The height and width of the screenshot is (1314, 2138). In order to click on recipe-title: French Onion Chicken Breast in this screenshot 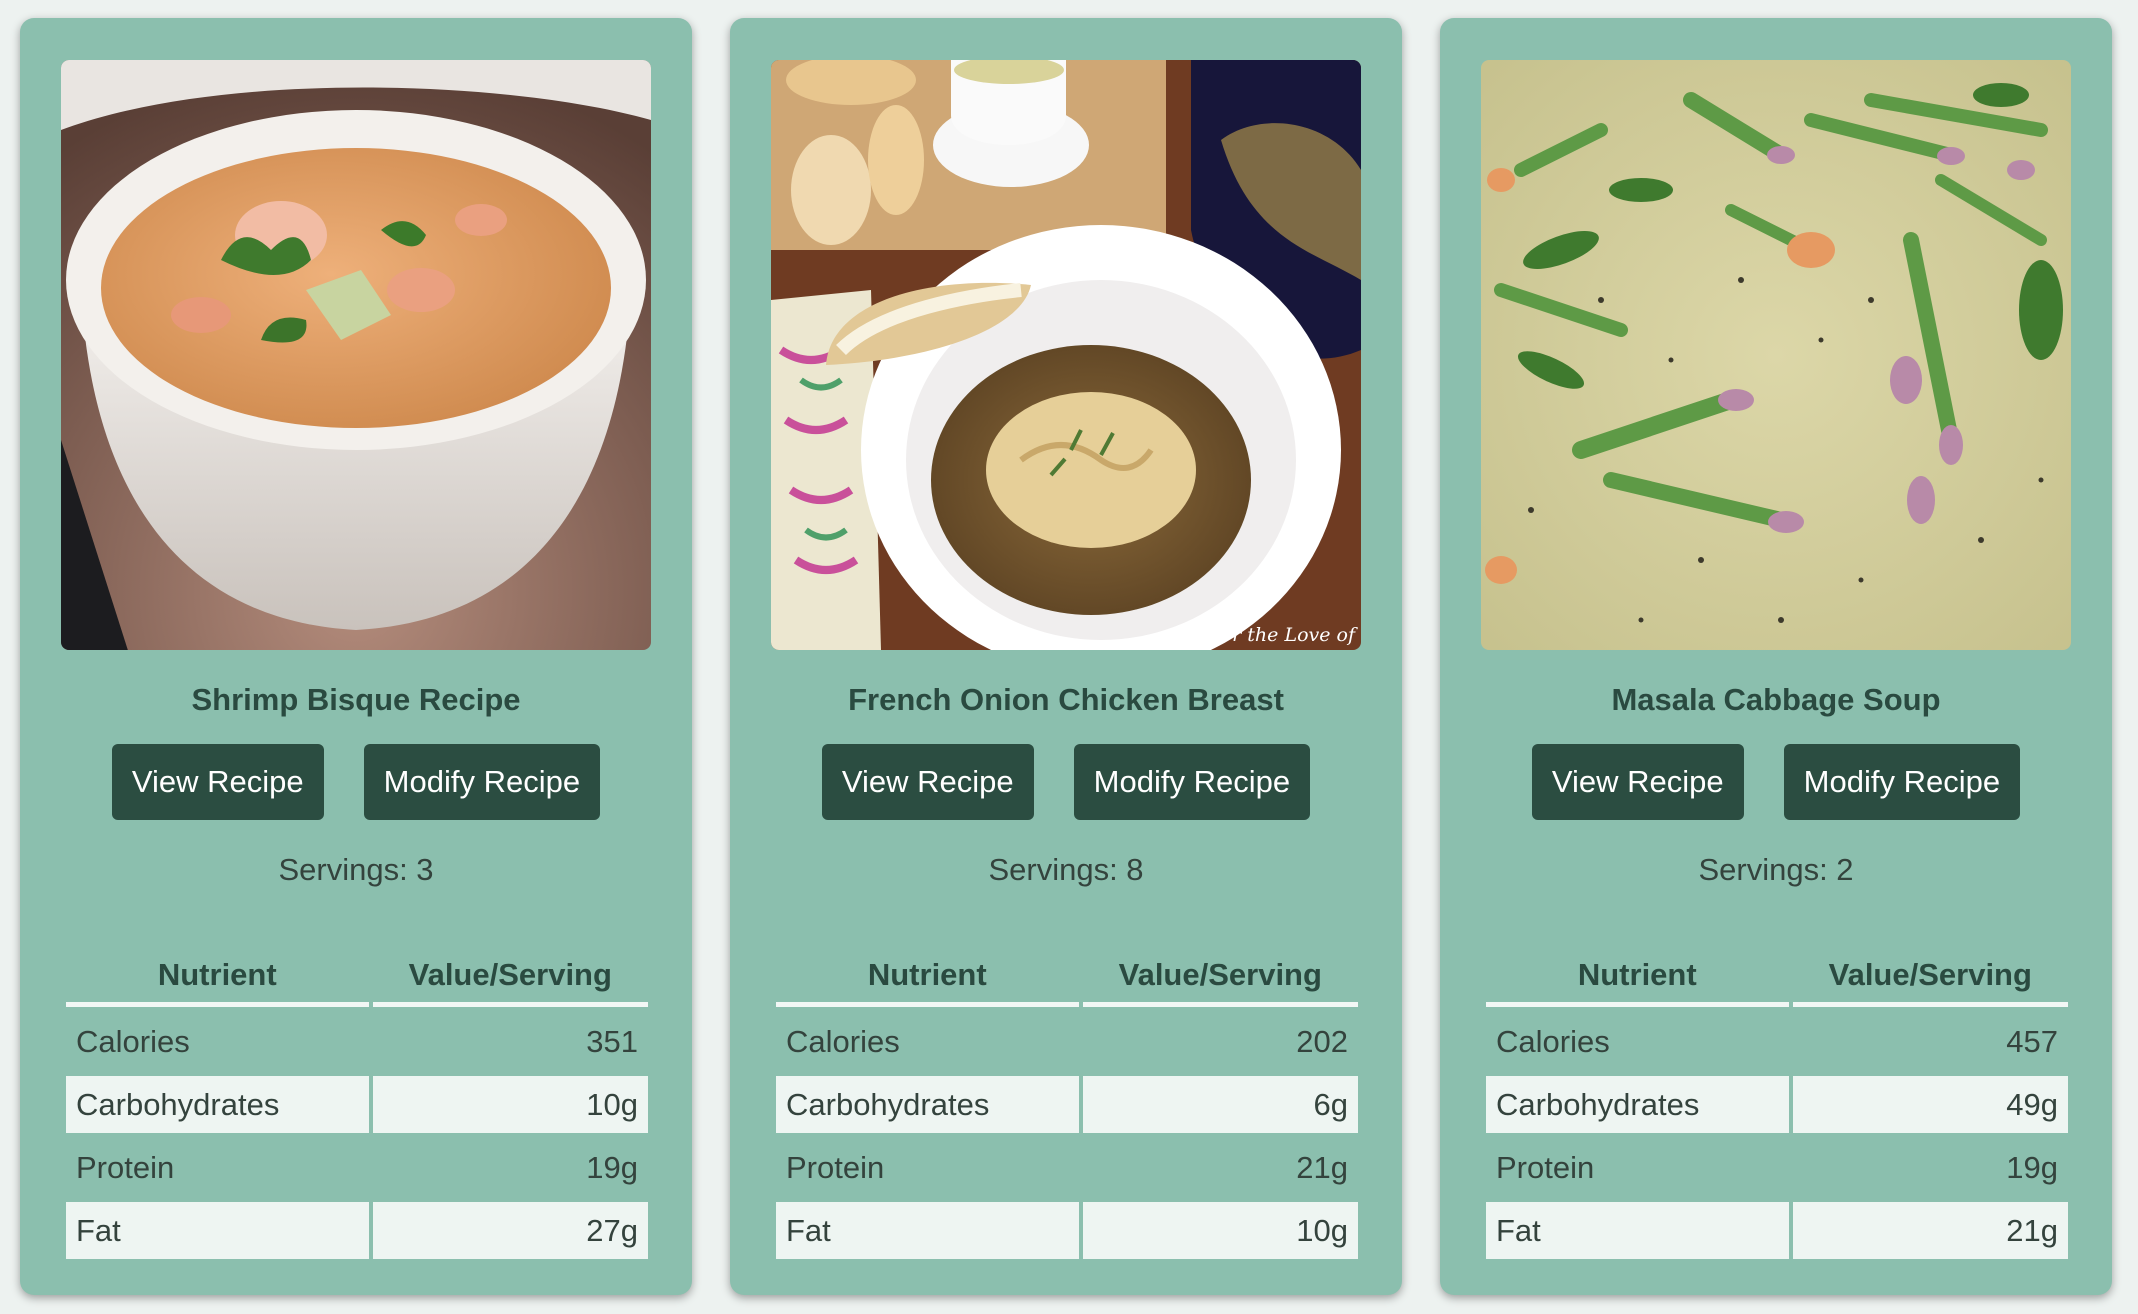, I will do `click(1066, 699)`.